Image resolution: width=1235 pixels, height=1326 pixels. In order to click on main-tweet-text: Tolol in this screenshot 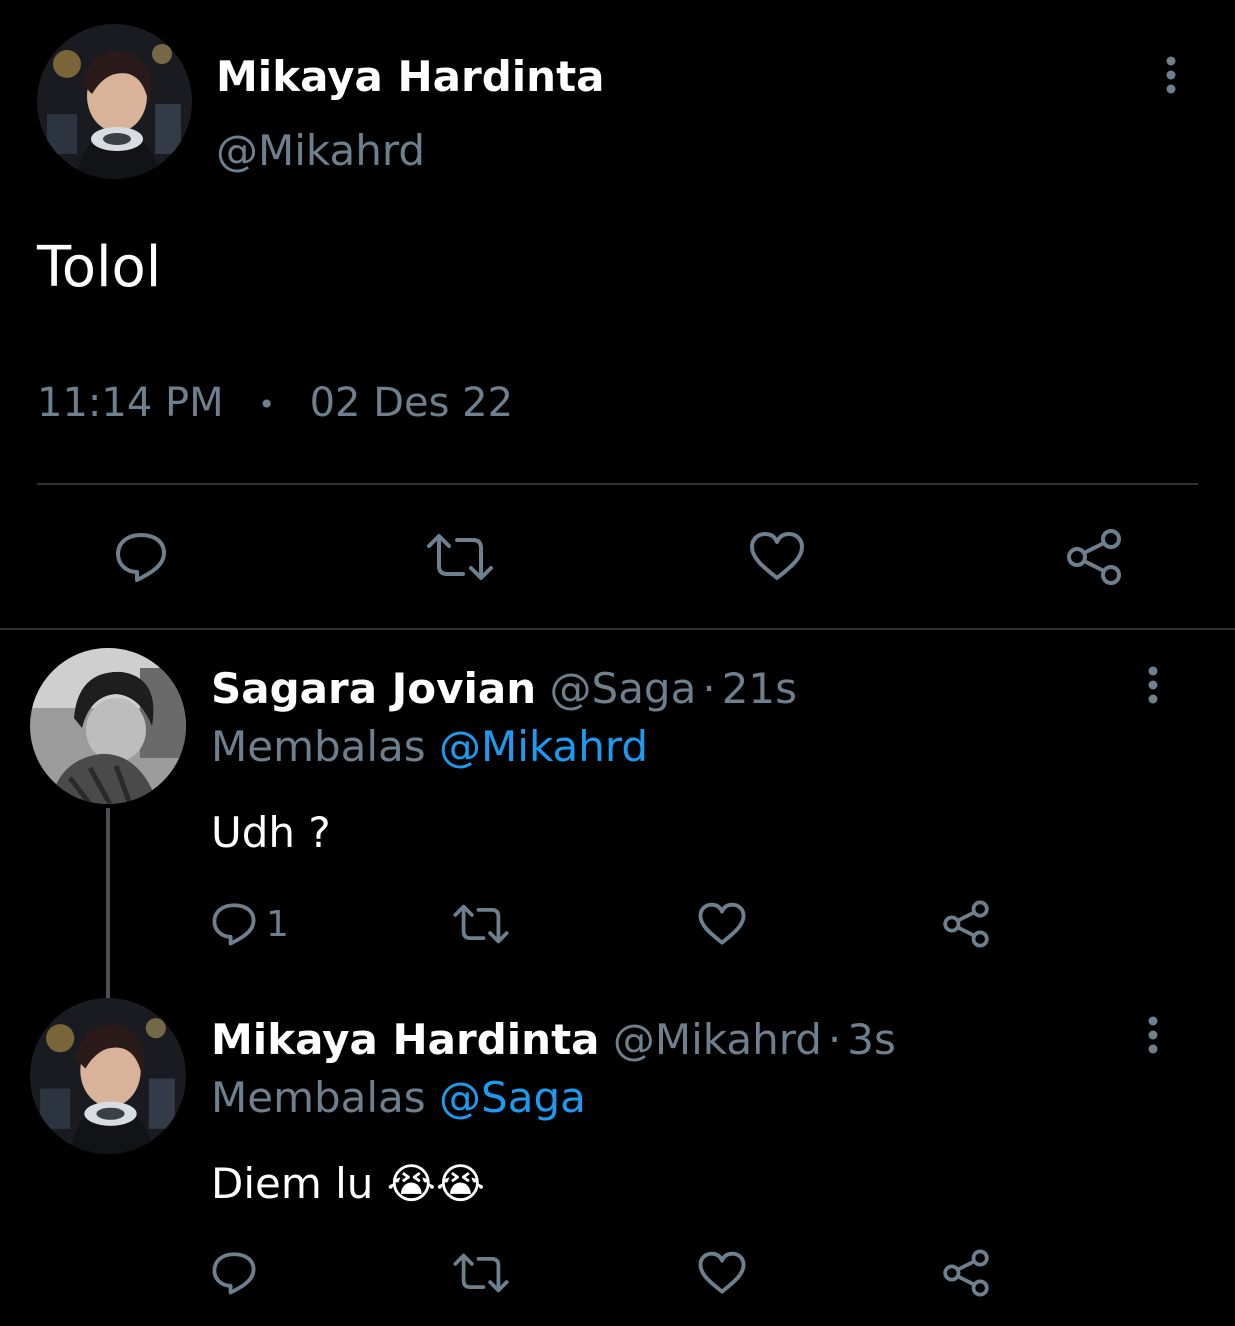, I will do `click(99, 267)`.